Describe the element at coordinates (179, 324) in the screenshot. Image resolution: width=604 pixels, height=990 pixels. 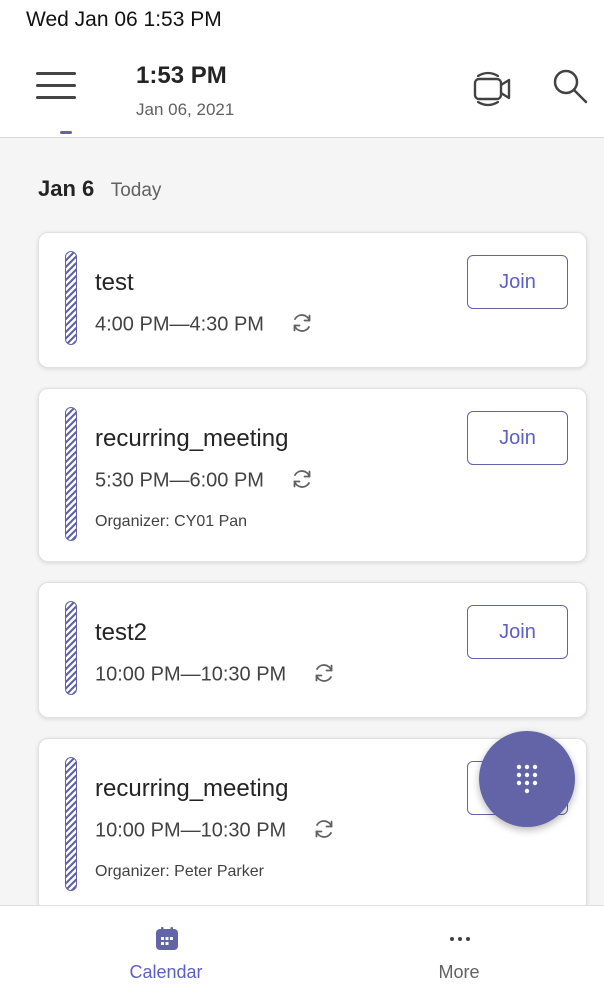
I see `meeting-time-text: 4:00 PM—4:30 PM` at that location.